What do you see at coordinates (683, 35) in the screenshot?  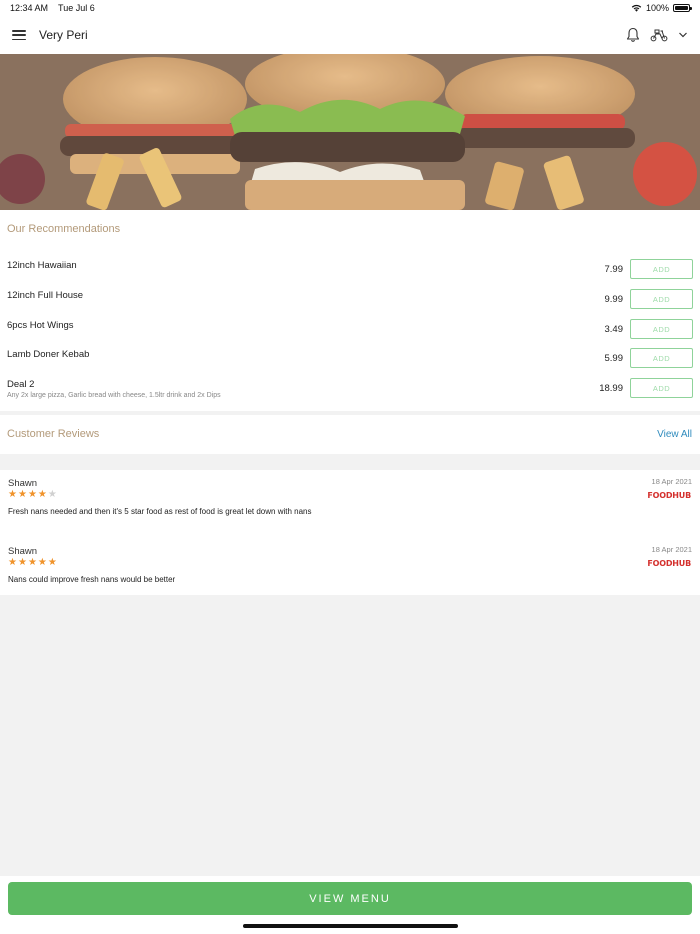 I see `chevron-down-icon` at bounding box center [683, 35].